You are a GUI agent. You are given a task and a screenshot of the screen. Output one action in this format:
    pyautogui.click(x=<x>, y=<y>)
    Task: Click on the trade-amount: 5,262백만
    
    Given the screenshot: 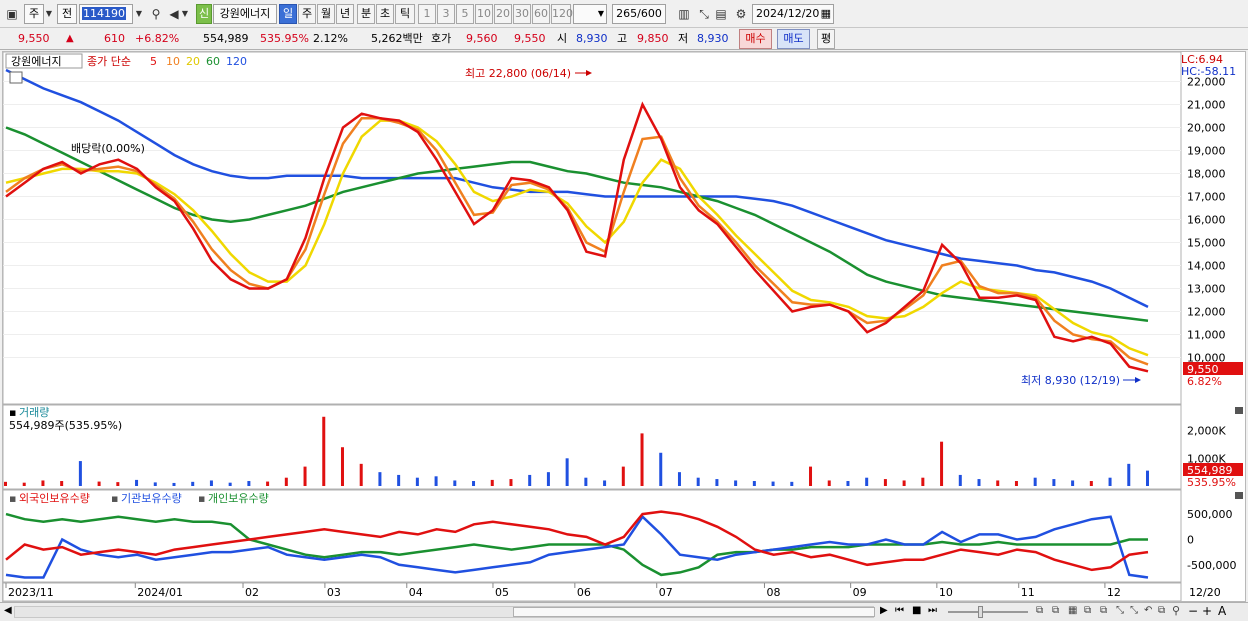 What is the action you would take?
    pyautogui.click(x=397, y=38)
    